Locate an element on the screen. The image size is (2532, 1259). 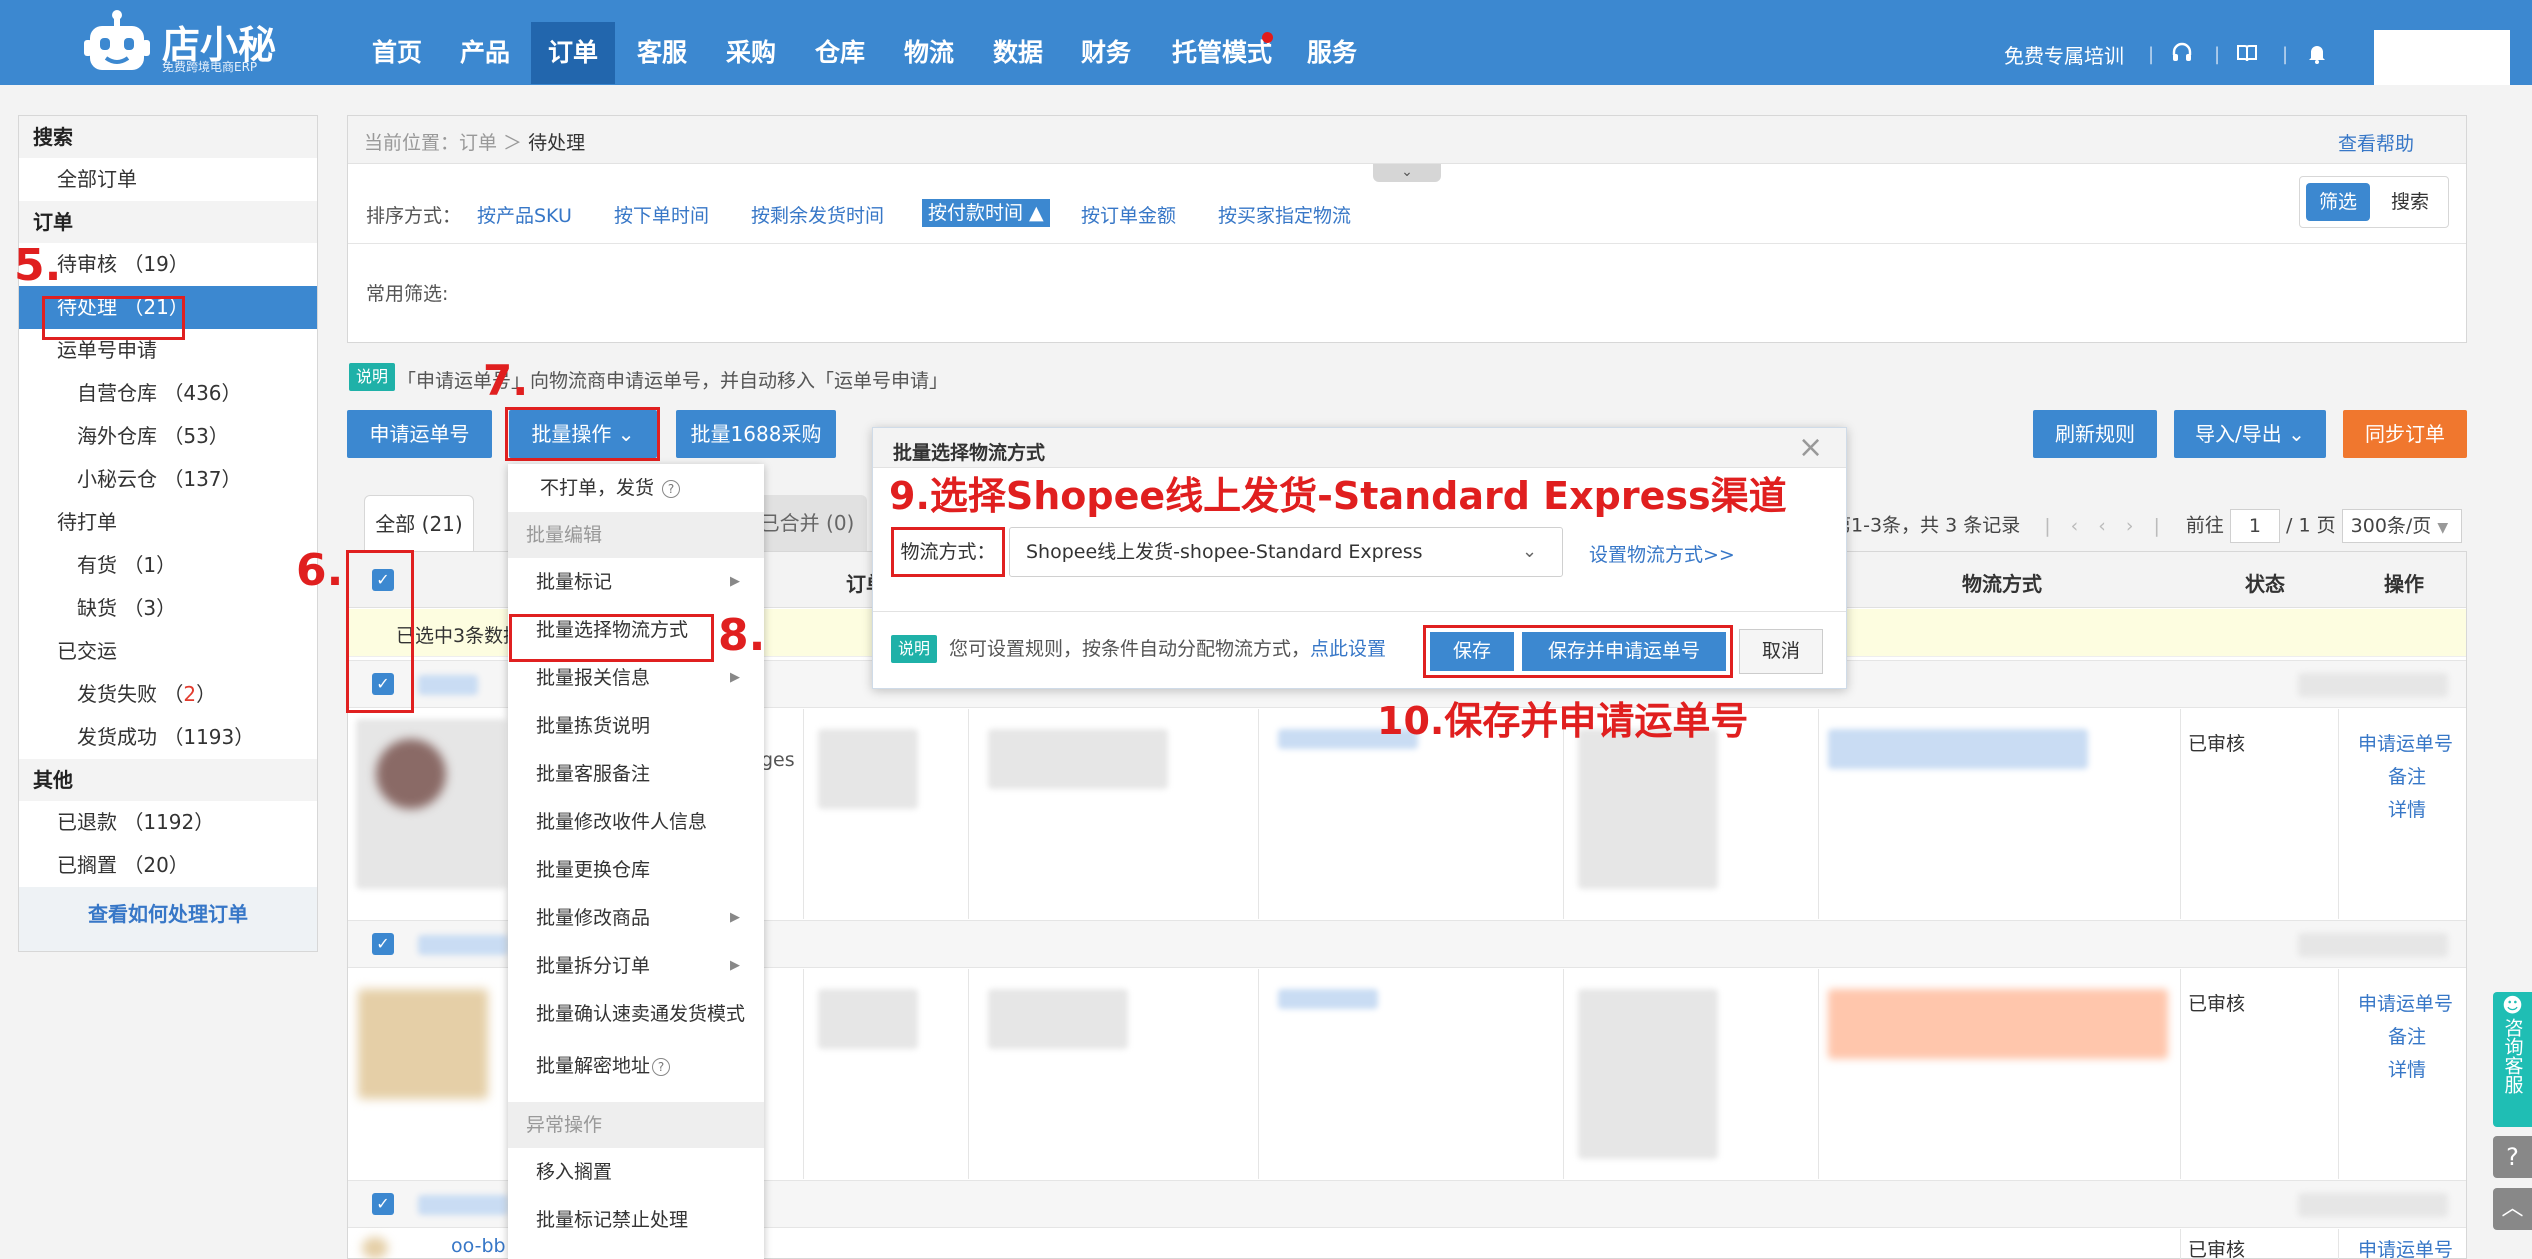
menu-no-print-ship: 不打单，发货? is located at coordinates (636, 488).